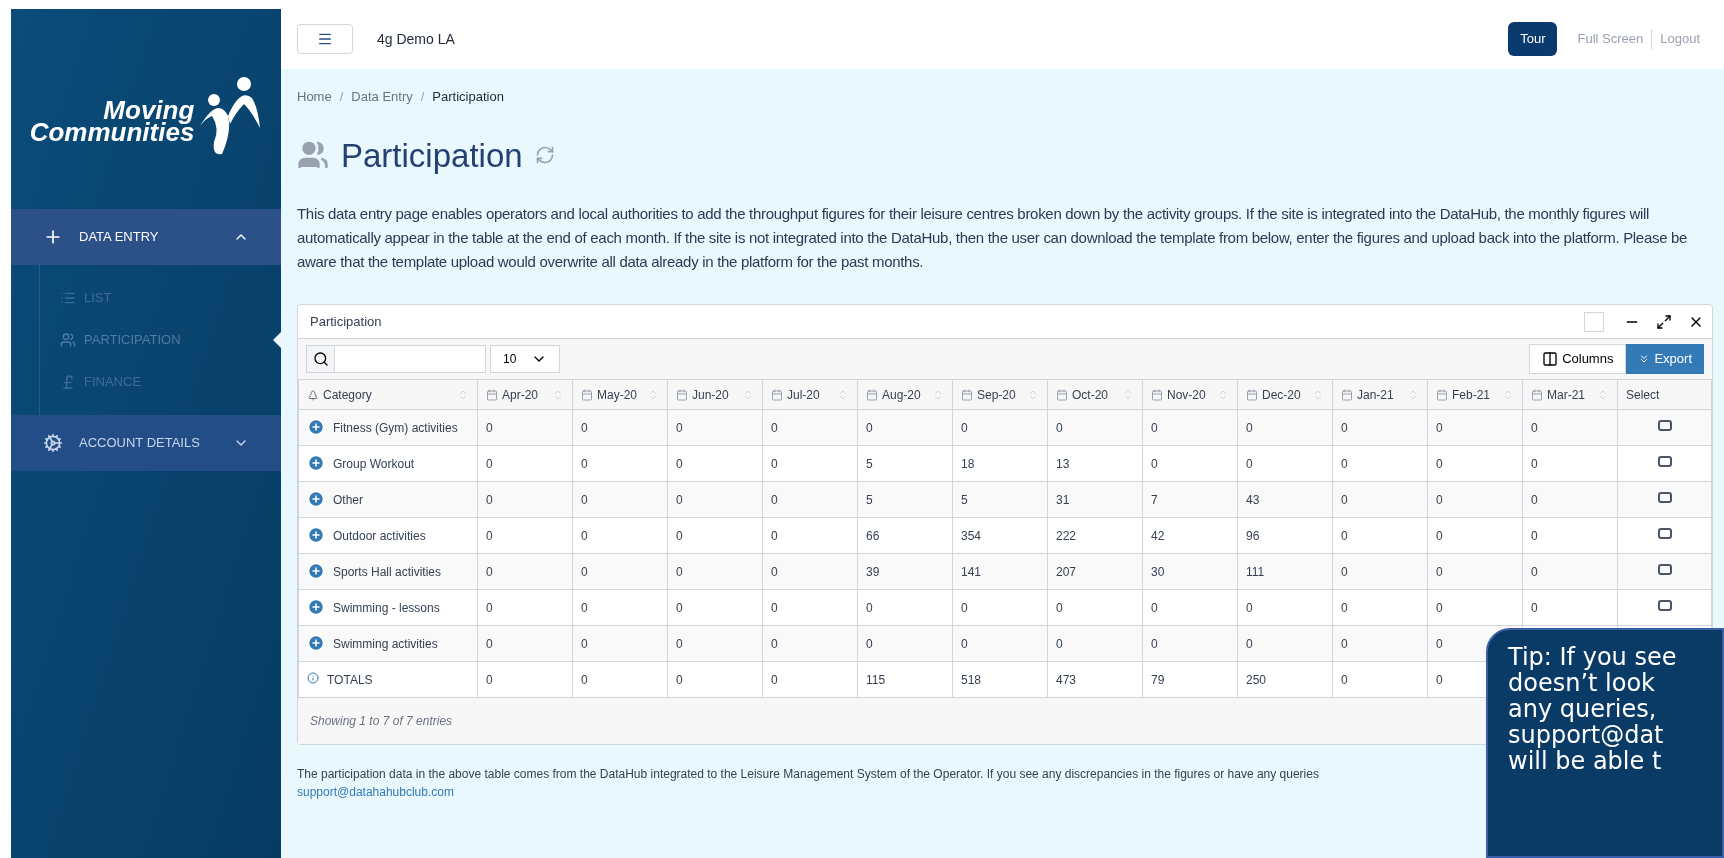 The width and height of the screenshot is (1724, 858). What do you see at coordinates (1190, 499) in the screenshot?
I see `table-cell: 7` at bounding box center [1190, 499].